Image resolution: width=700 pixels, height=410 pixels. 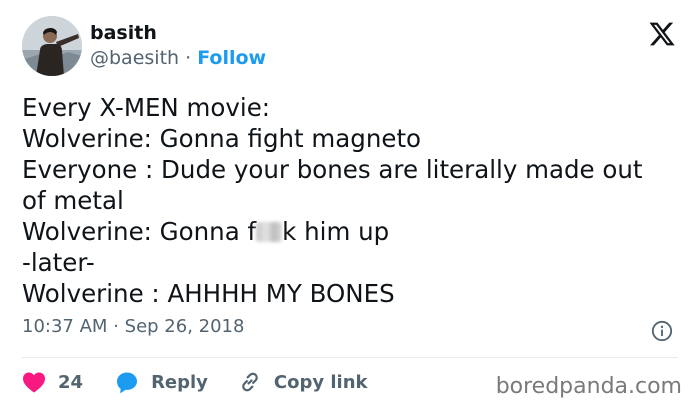 I want to click on reply-bubble-icon, so click(x=127, y=382).